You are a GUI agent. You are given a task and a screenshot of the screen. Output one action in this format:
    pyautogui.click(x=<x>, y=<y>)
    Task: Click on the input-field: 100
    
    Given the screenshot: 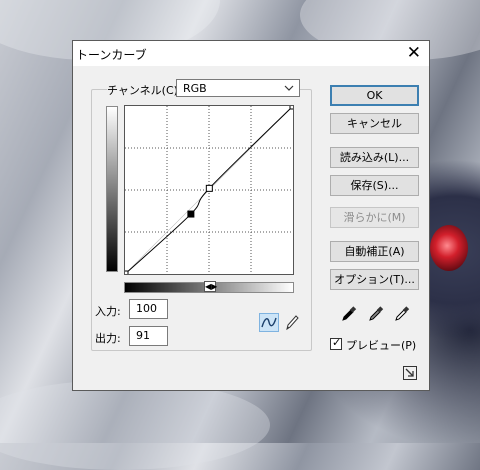 What is the action you would take?
    pyautogui.click(x=148, y=309)
    